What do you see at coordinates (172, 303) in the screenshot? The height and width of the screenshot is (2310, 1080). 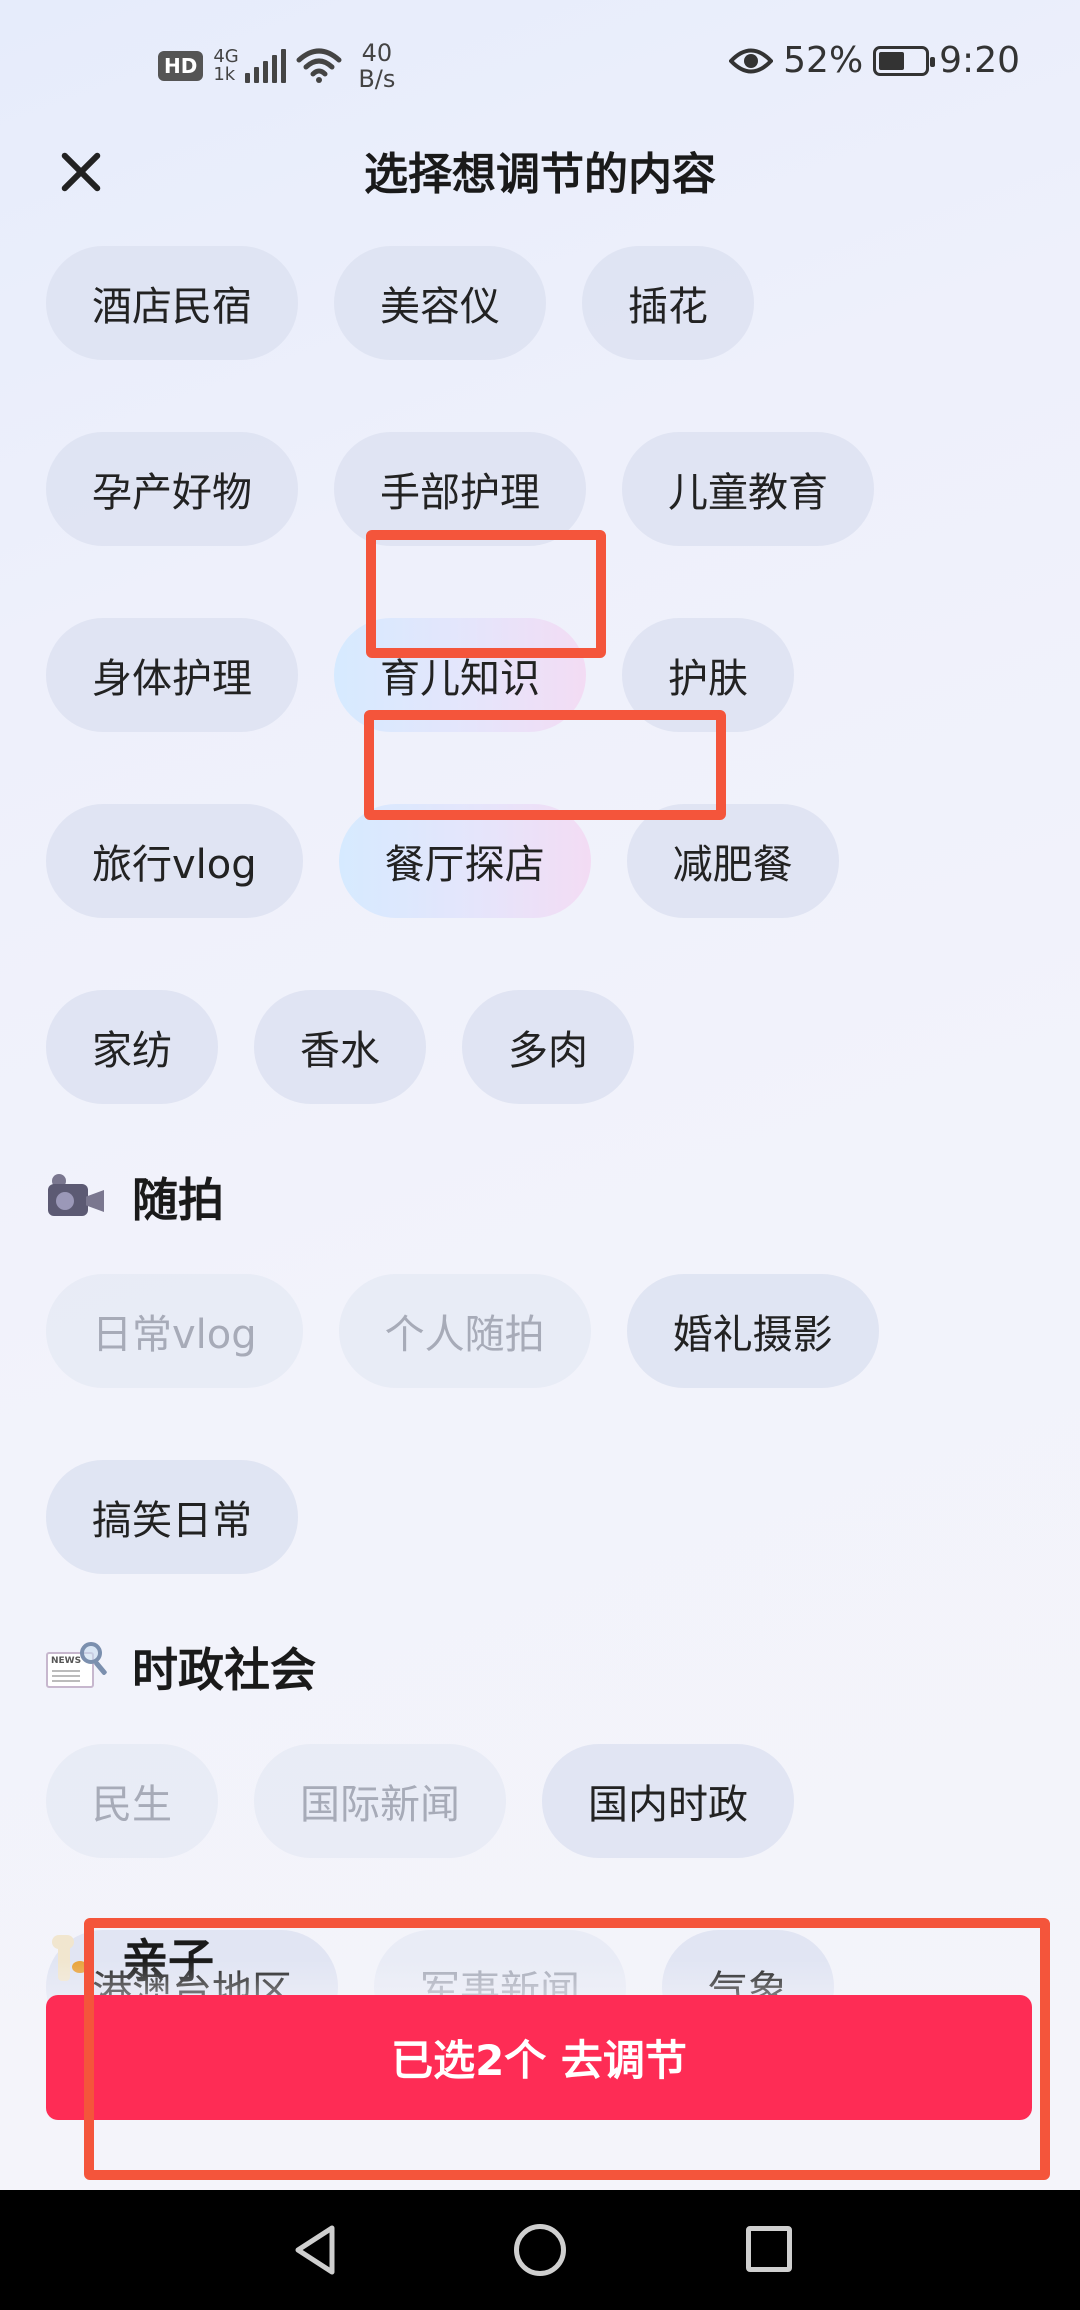 I see `chip: 酒店民宿` at bounding box center [172, 303].